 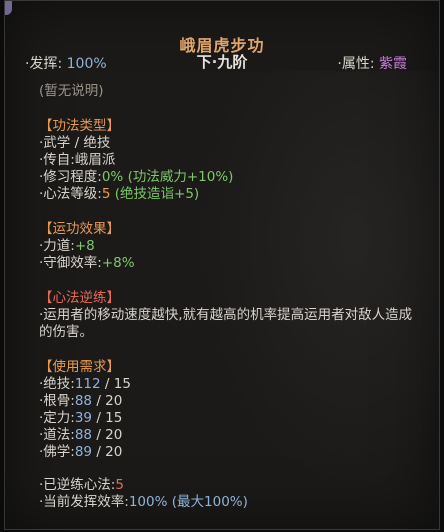 I want to click on requirement-label: ·佛学:, so click(x=57, y=452).